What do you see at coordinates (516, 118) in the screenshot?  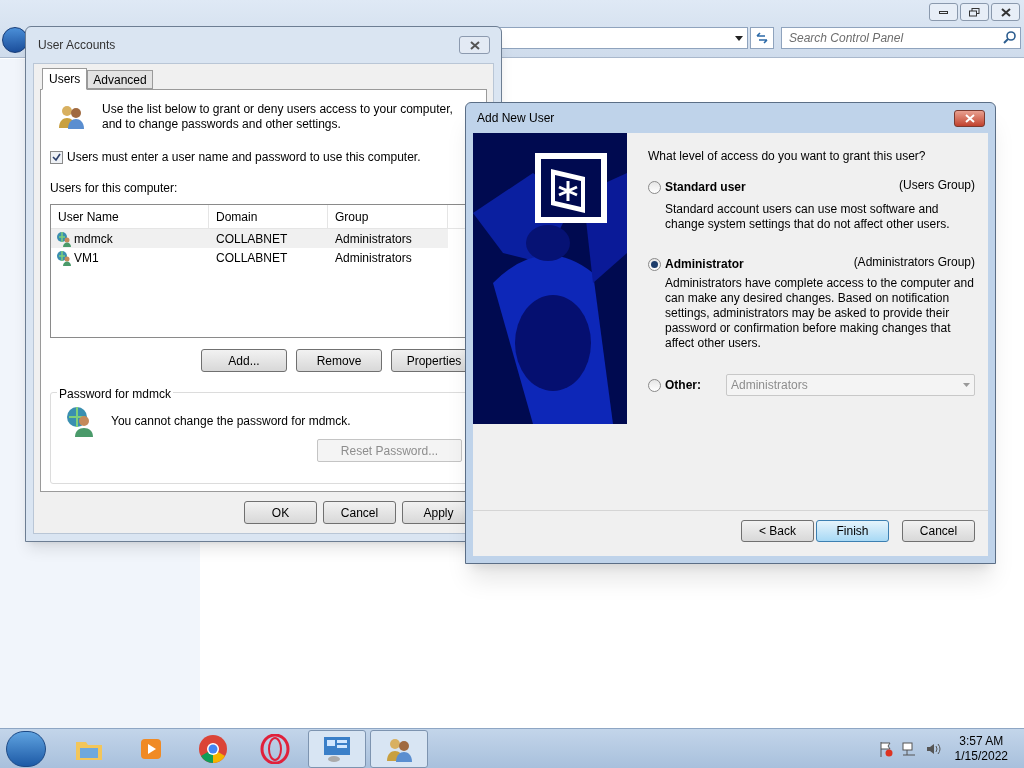 I see `window-title: Add New User` at bounding box center [516, 118].